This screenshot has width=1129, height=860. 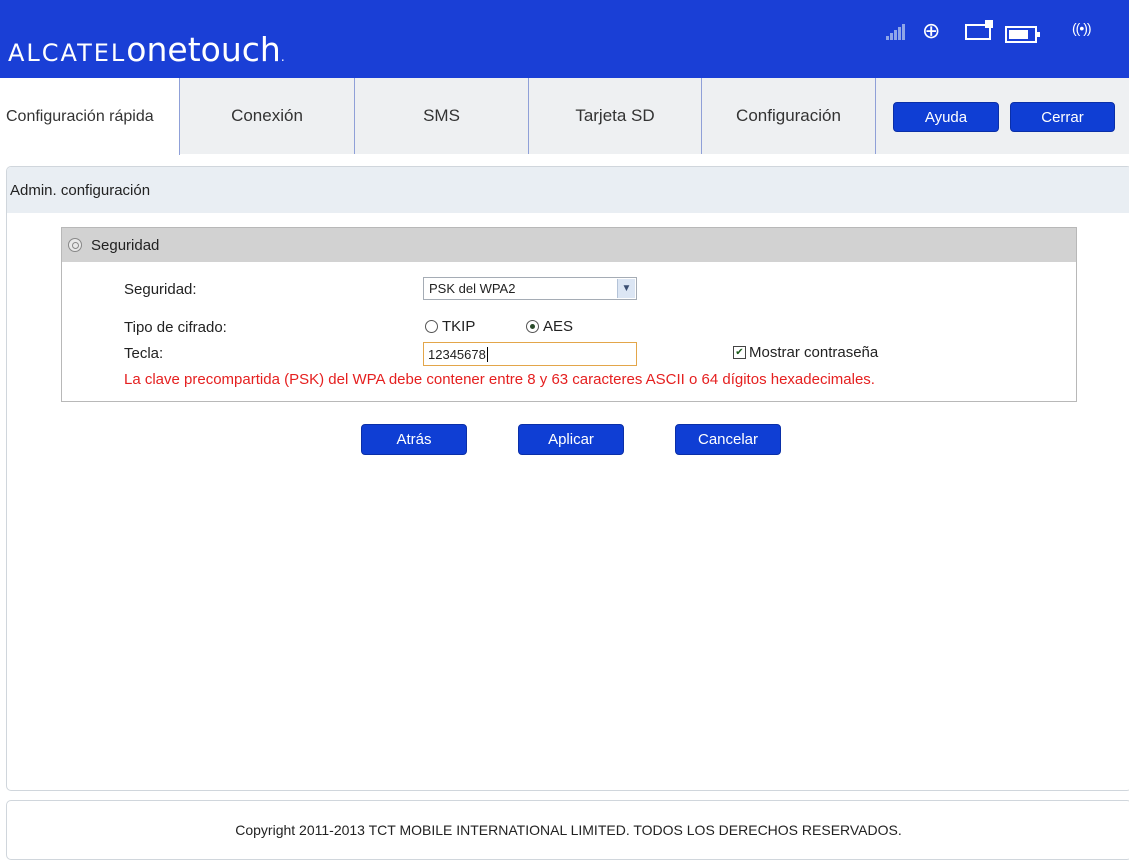 What do you see at coordinates (1082, 28) in the screenshot?
I see `wifi-icon: ((•))` at bounding box center [1082, 28].